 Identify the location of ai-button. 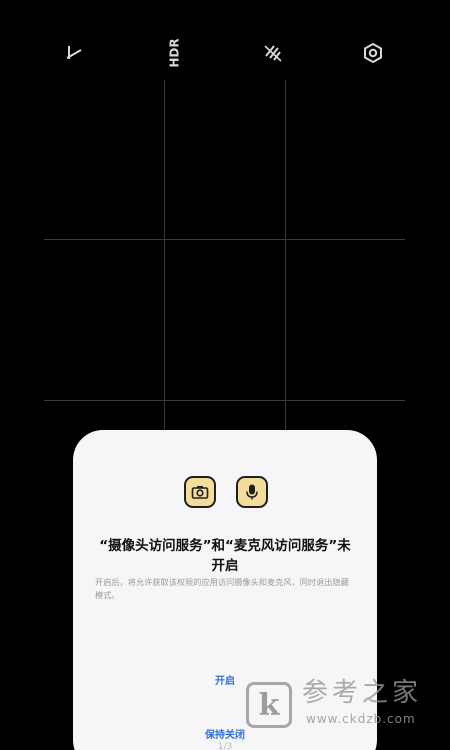
(273, 53).